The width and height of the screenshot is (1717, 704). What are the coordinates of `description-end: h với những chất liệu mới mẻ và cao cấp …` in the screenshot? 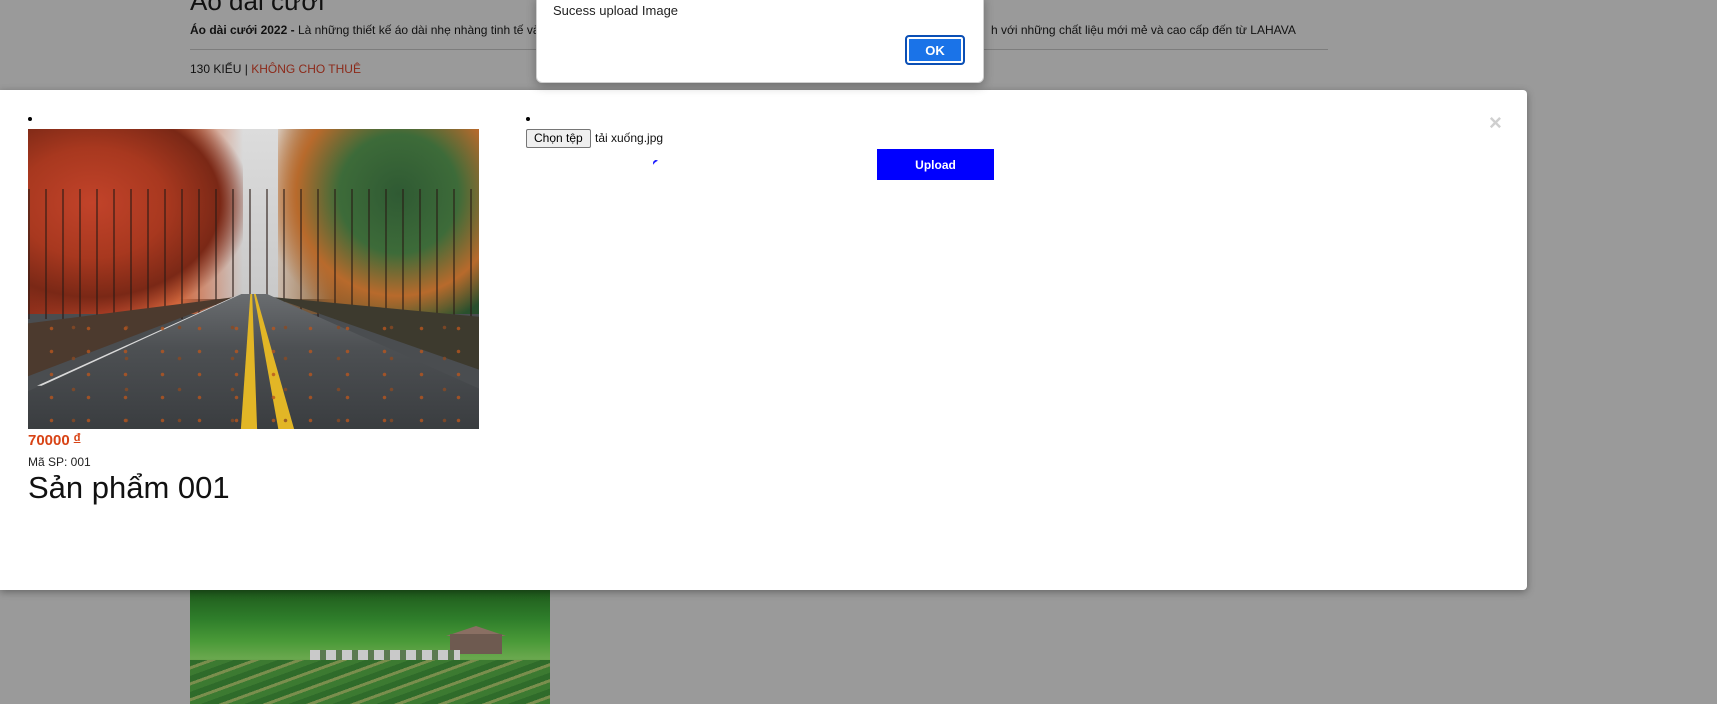 It's located at (1143, 30).